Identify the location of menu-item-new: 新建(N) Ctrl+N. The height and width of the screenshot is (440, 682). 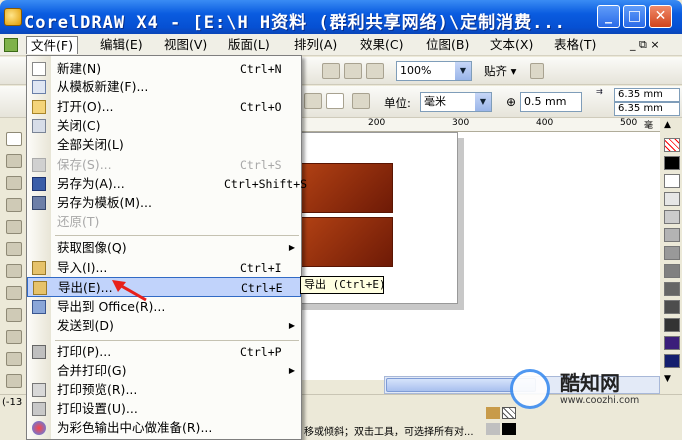
(164, 69).